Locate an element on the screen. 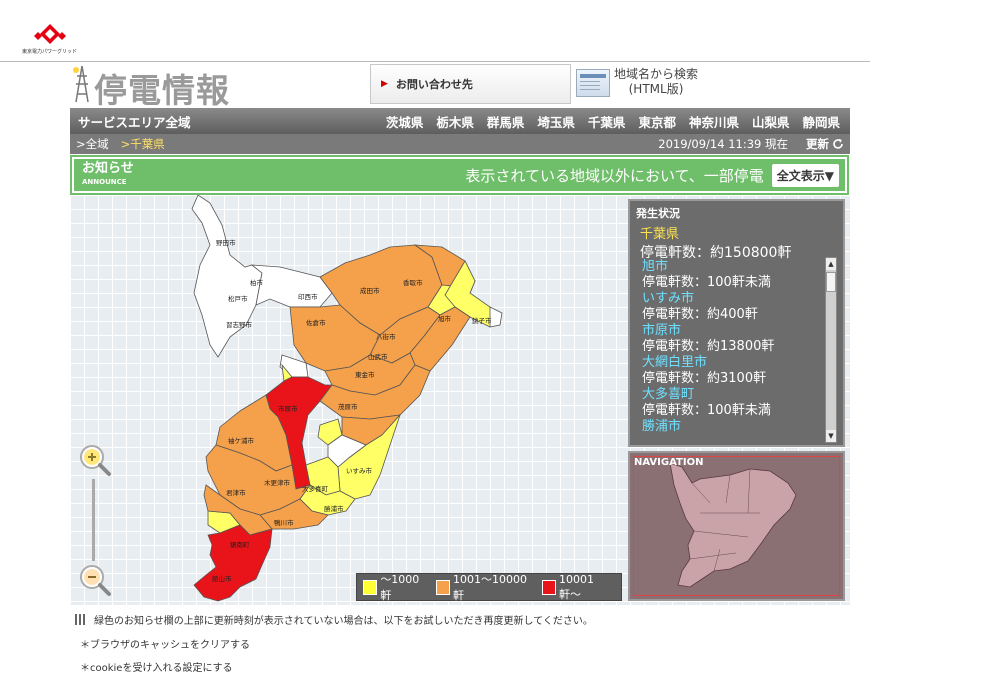 The image size is (1000, 675). status-prefecture: 千葉県 is located at coordinates (660, 234).